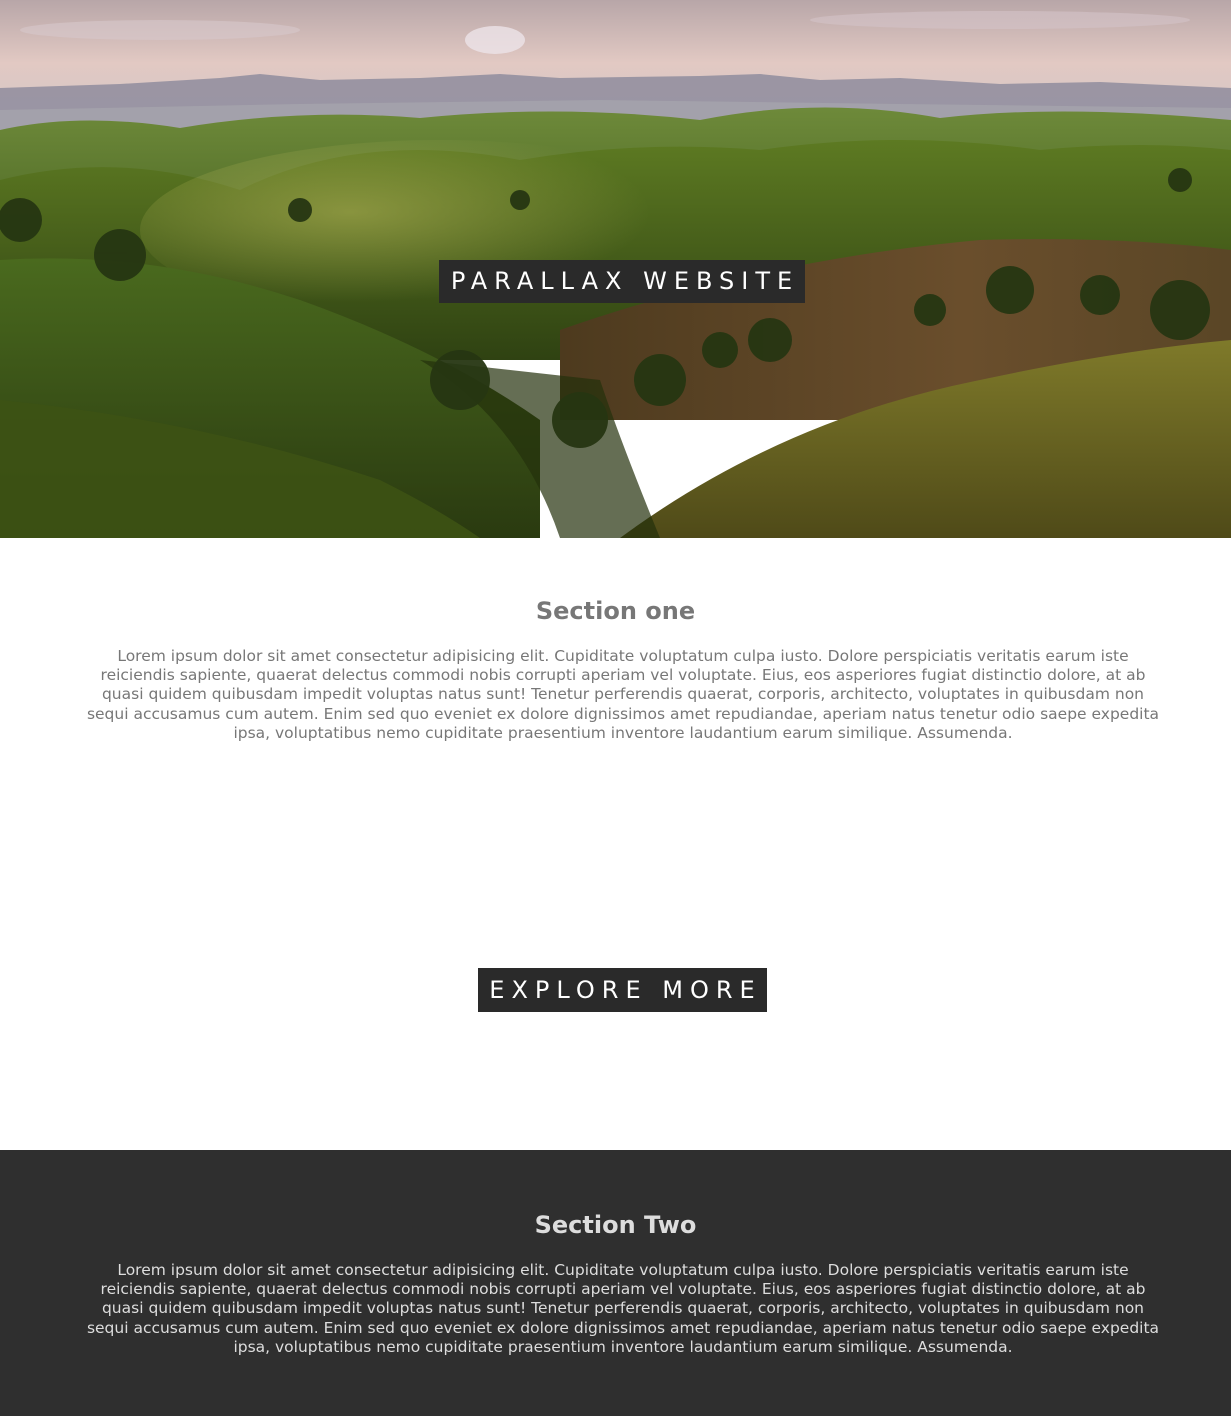 This screenshot has height=1422, width=1231. I want to click on section-one-title: Section one, so click(615, 611).